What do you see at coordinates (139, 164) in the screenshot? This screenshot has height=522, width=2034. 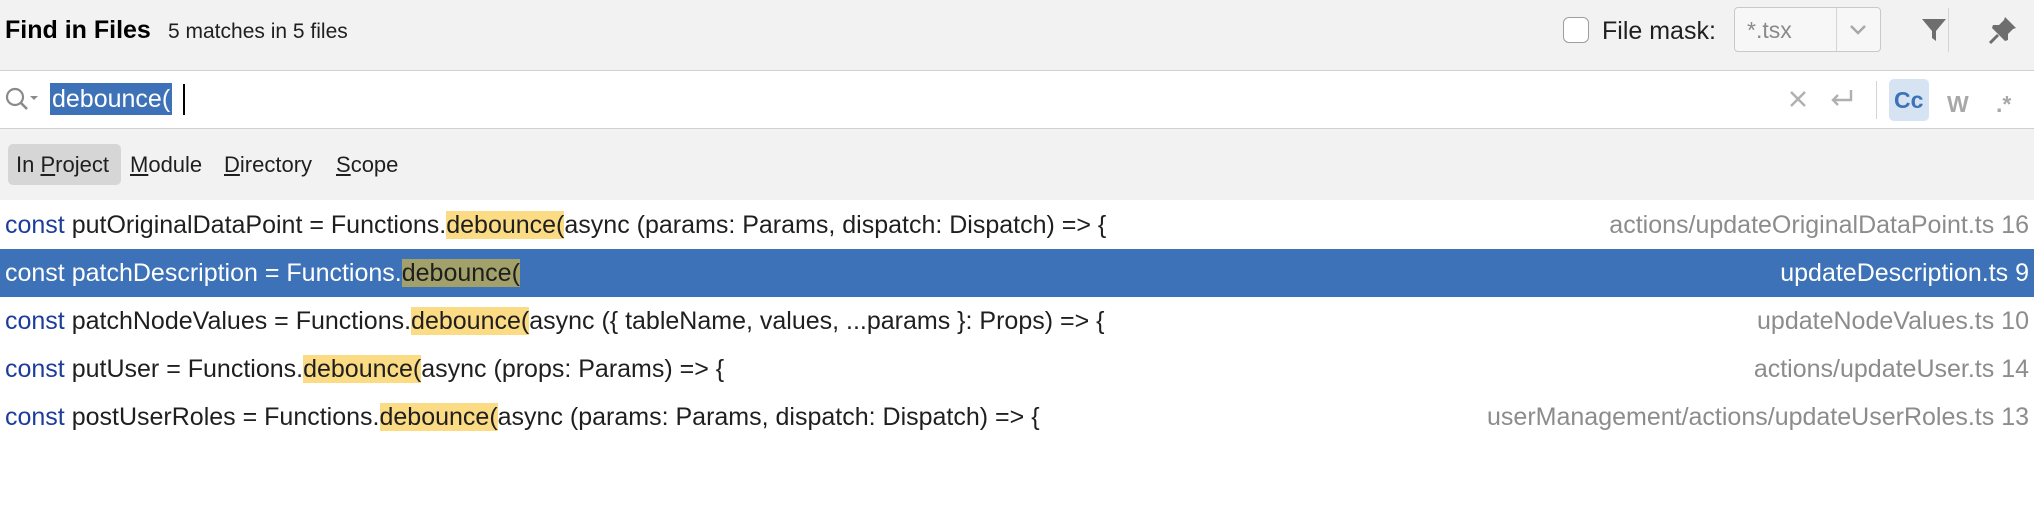 I see `tab-mnemonic: M` at bounding box center [139, 164].